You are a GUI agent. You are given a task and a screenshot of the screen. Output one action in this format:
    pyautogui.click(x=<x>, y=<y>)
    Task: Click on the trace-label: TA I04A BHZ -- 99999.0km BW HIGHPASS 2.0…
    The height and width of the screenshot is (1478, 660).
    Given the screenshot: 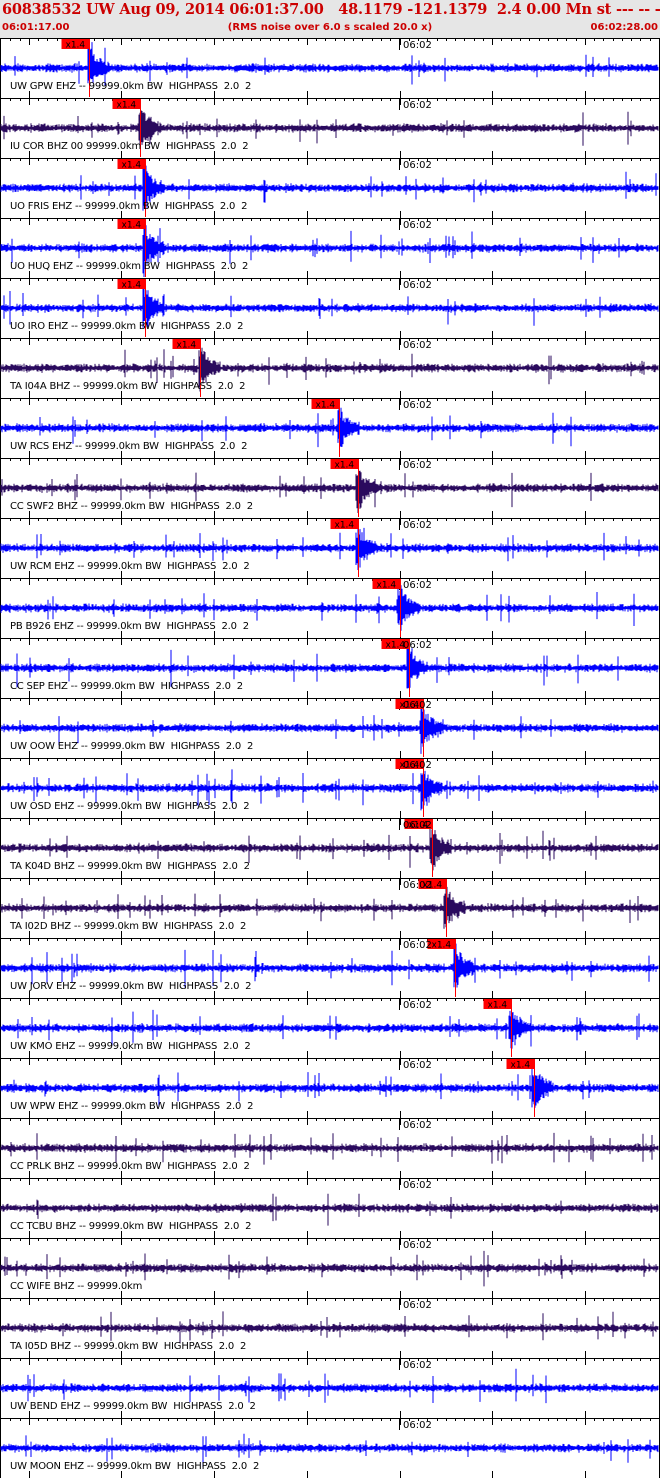 What is the action you would take?
    pyautogui.click(x=128, y=386)
    